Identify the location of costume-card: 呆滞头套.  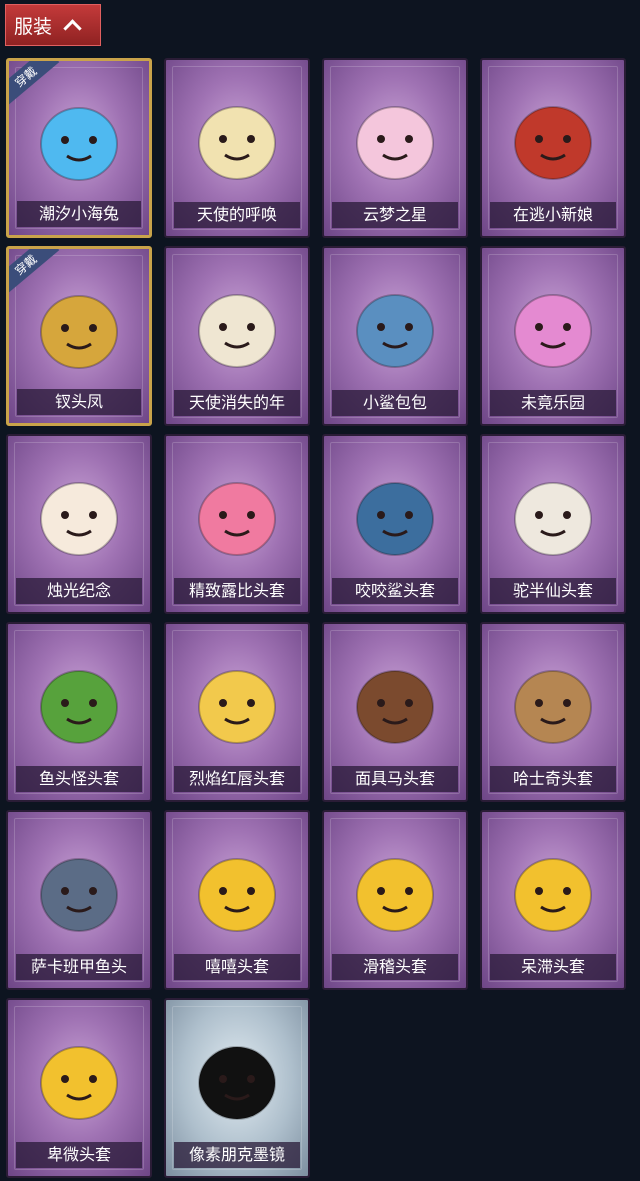
(553, 900).